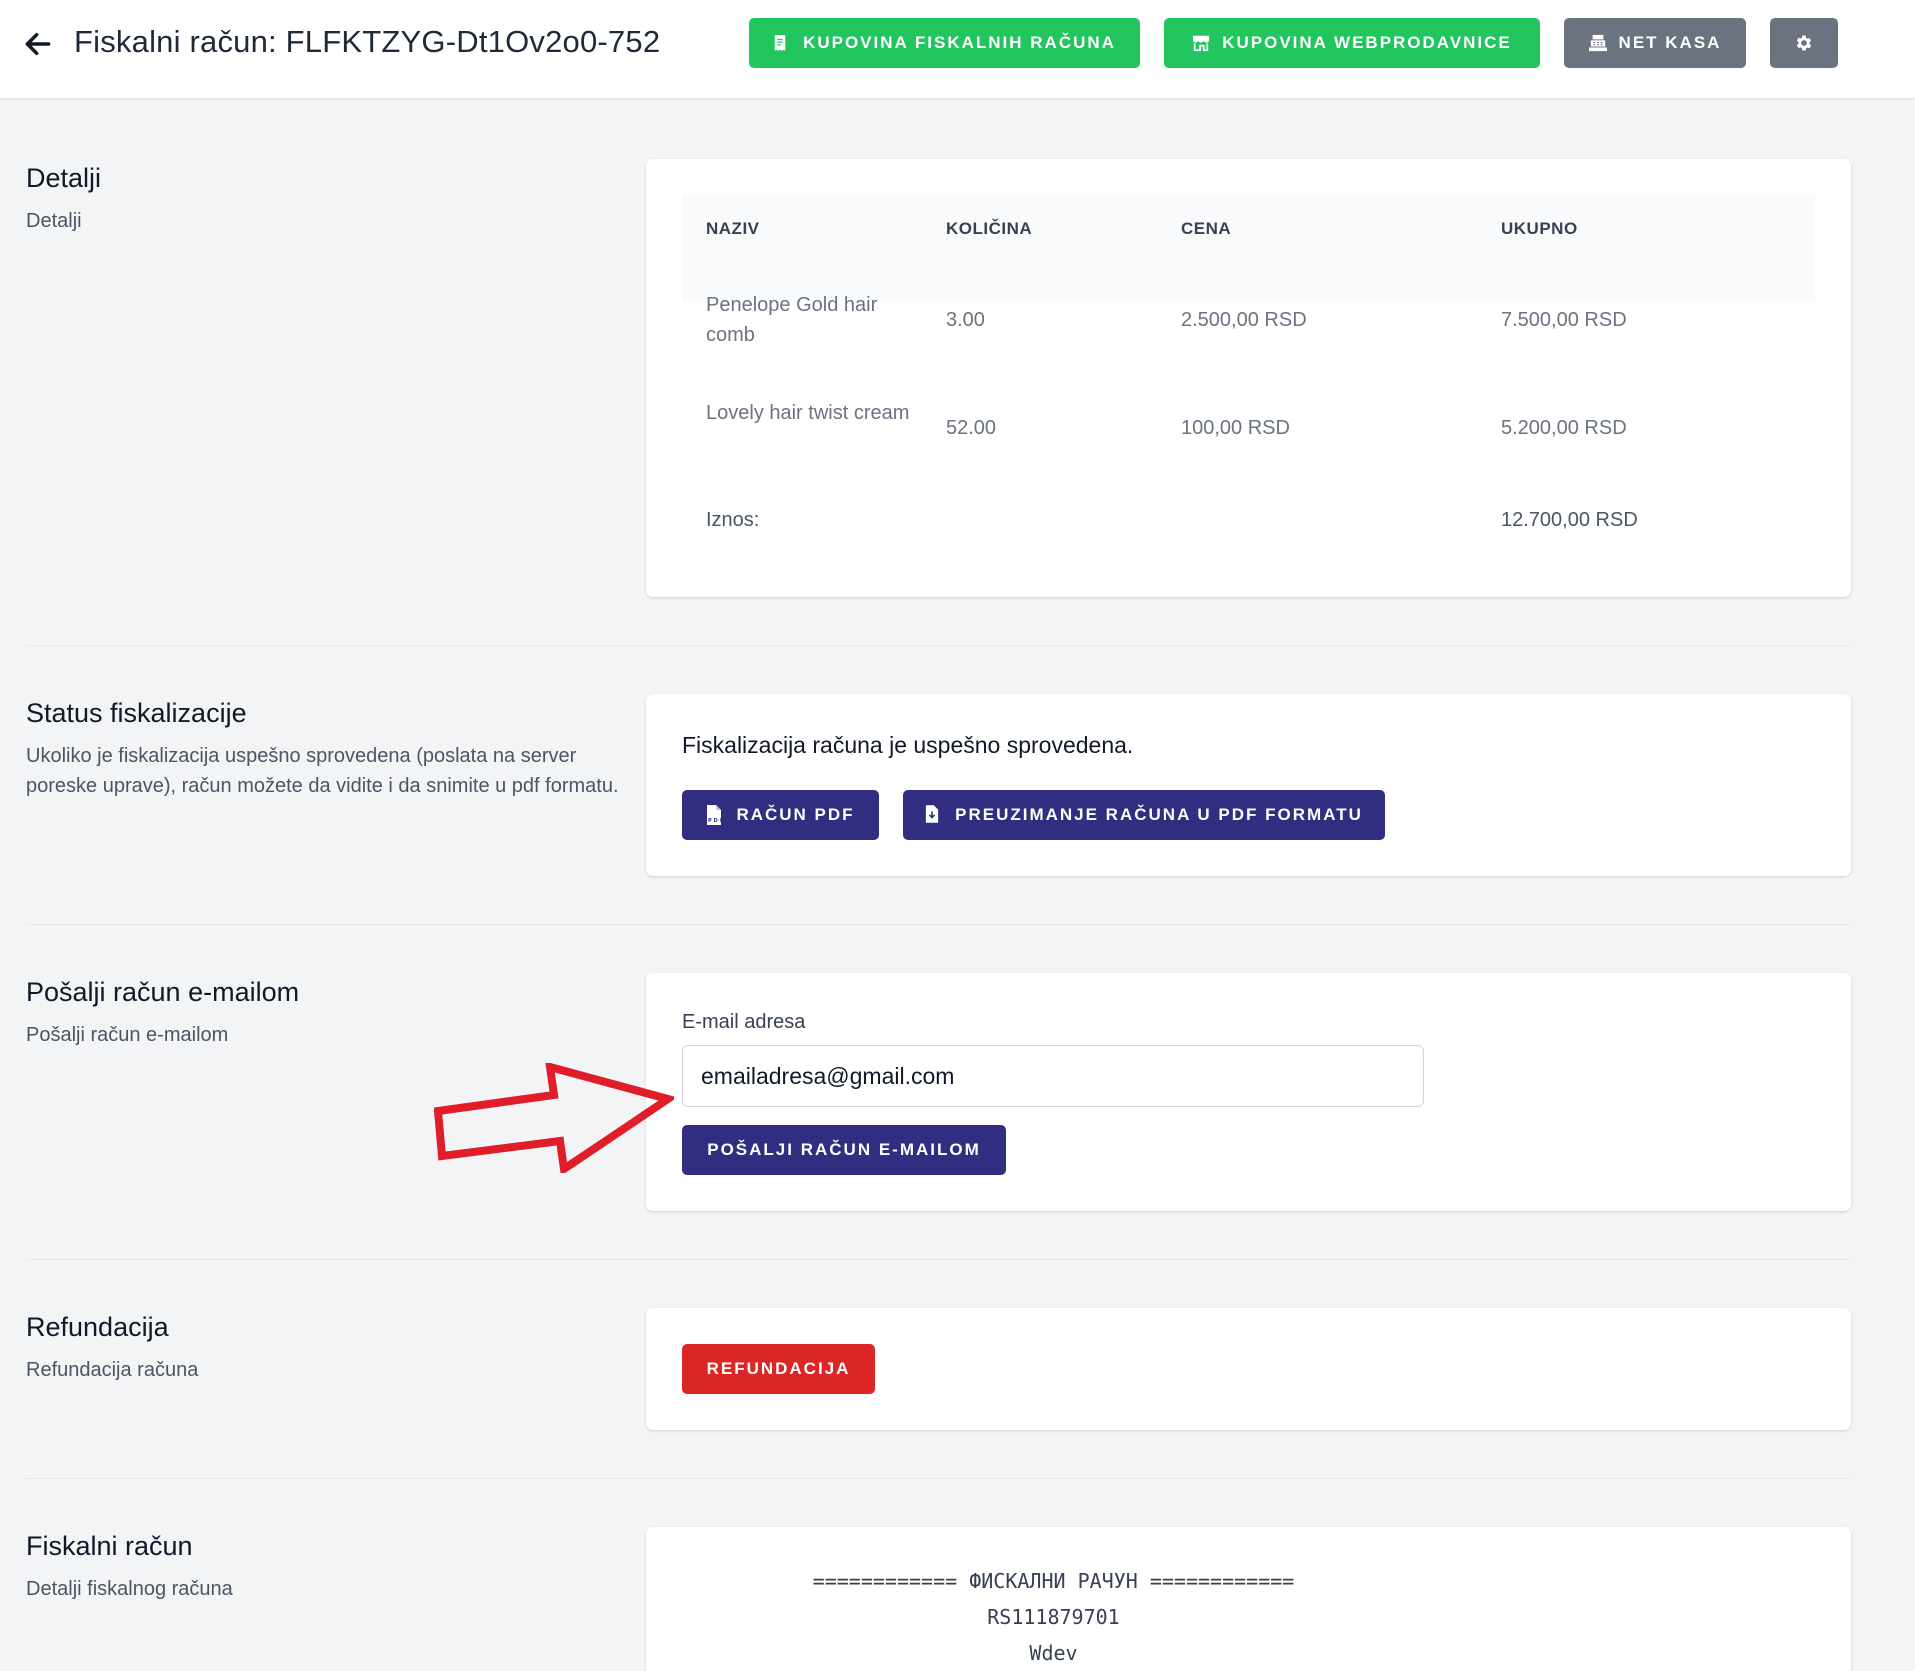 This screenshot has width=1915, height=1671. I want to click on cell-ukupno: 7.500,00 RSD, so click(1564, 320).